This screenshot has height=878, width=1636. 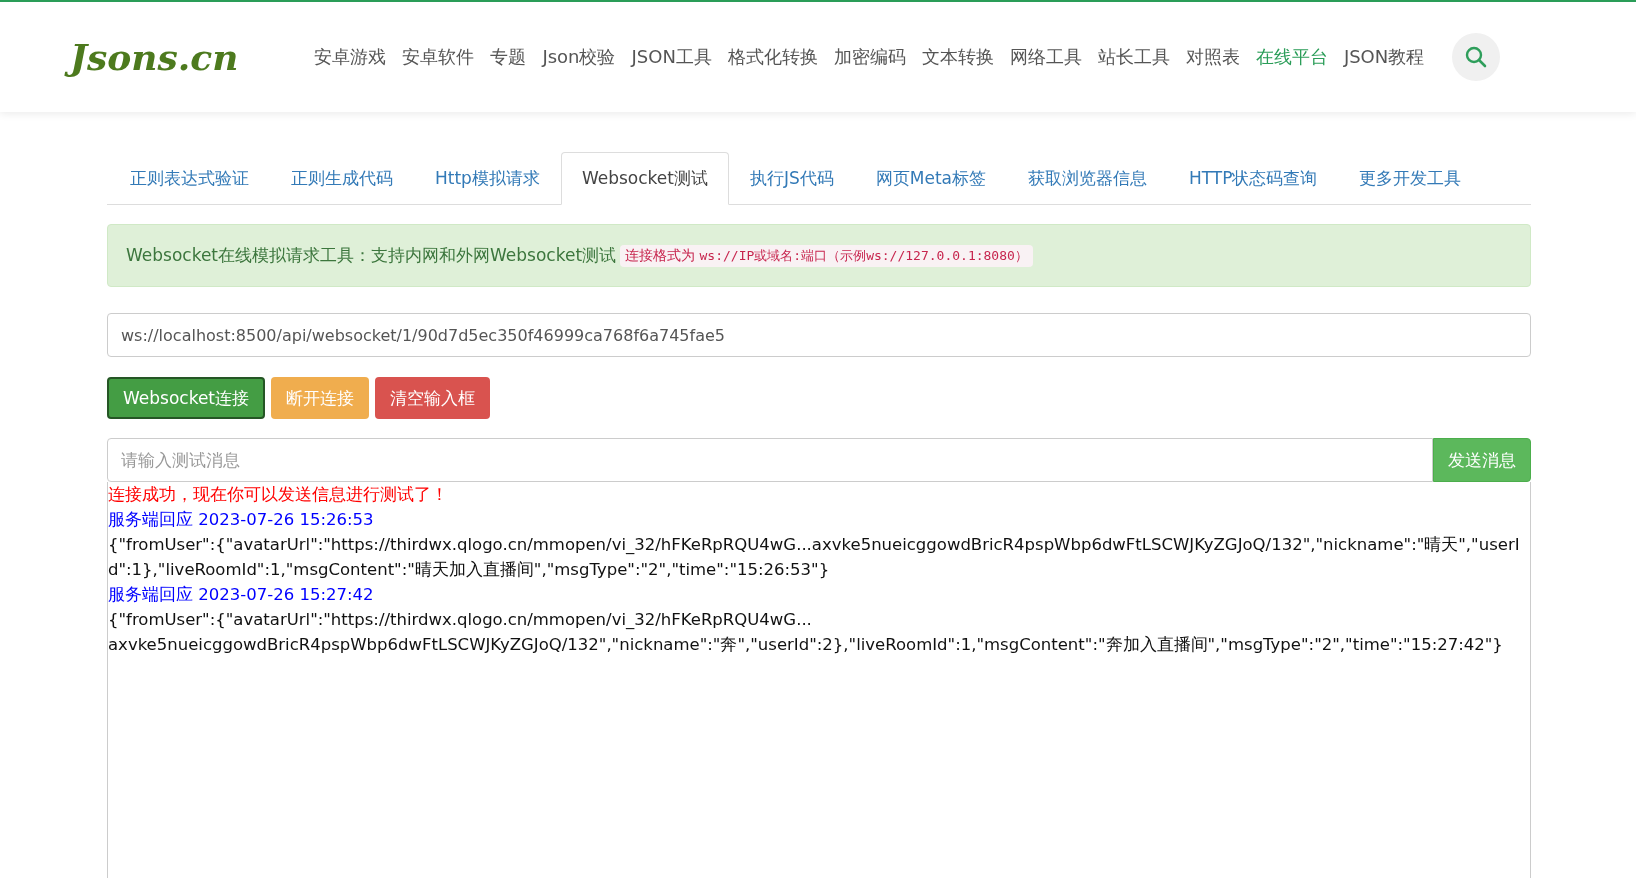 I want to click on nav-link: 安卓软件, so click(x=438, y=57).